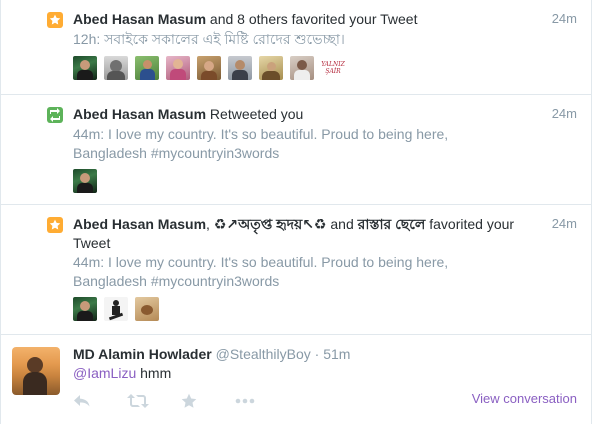 This screenshot has width=592, height=424. I want to click on tweet-actions, so click(181, 401).